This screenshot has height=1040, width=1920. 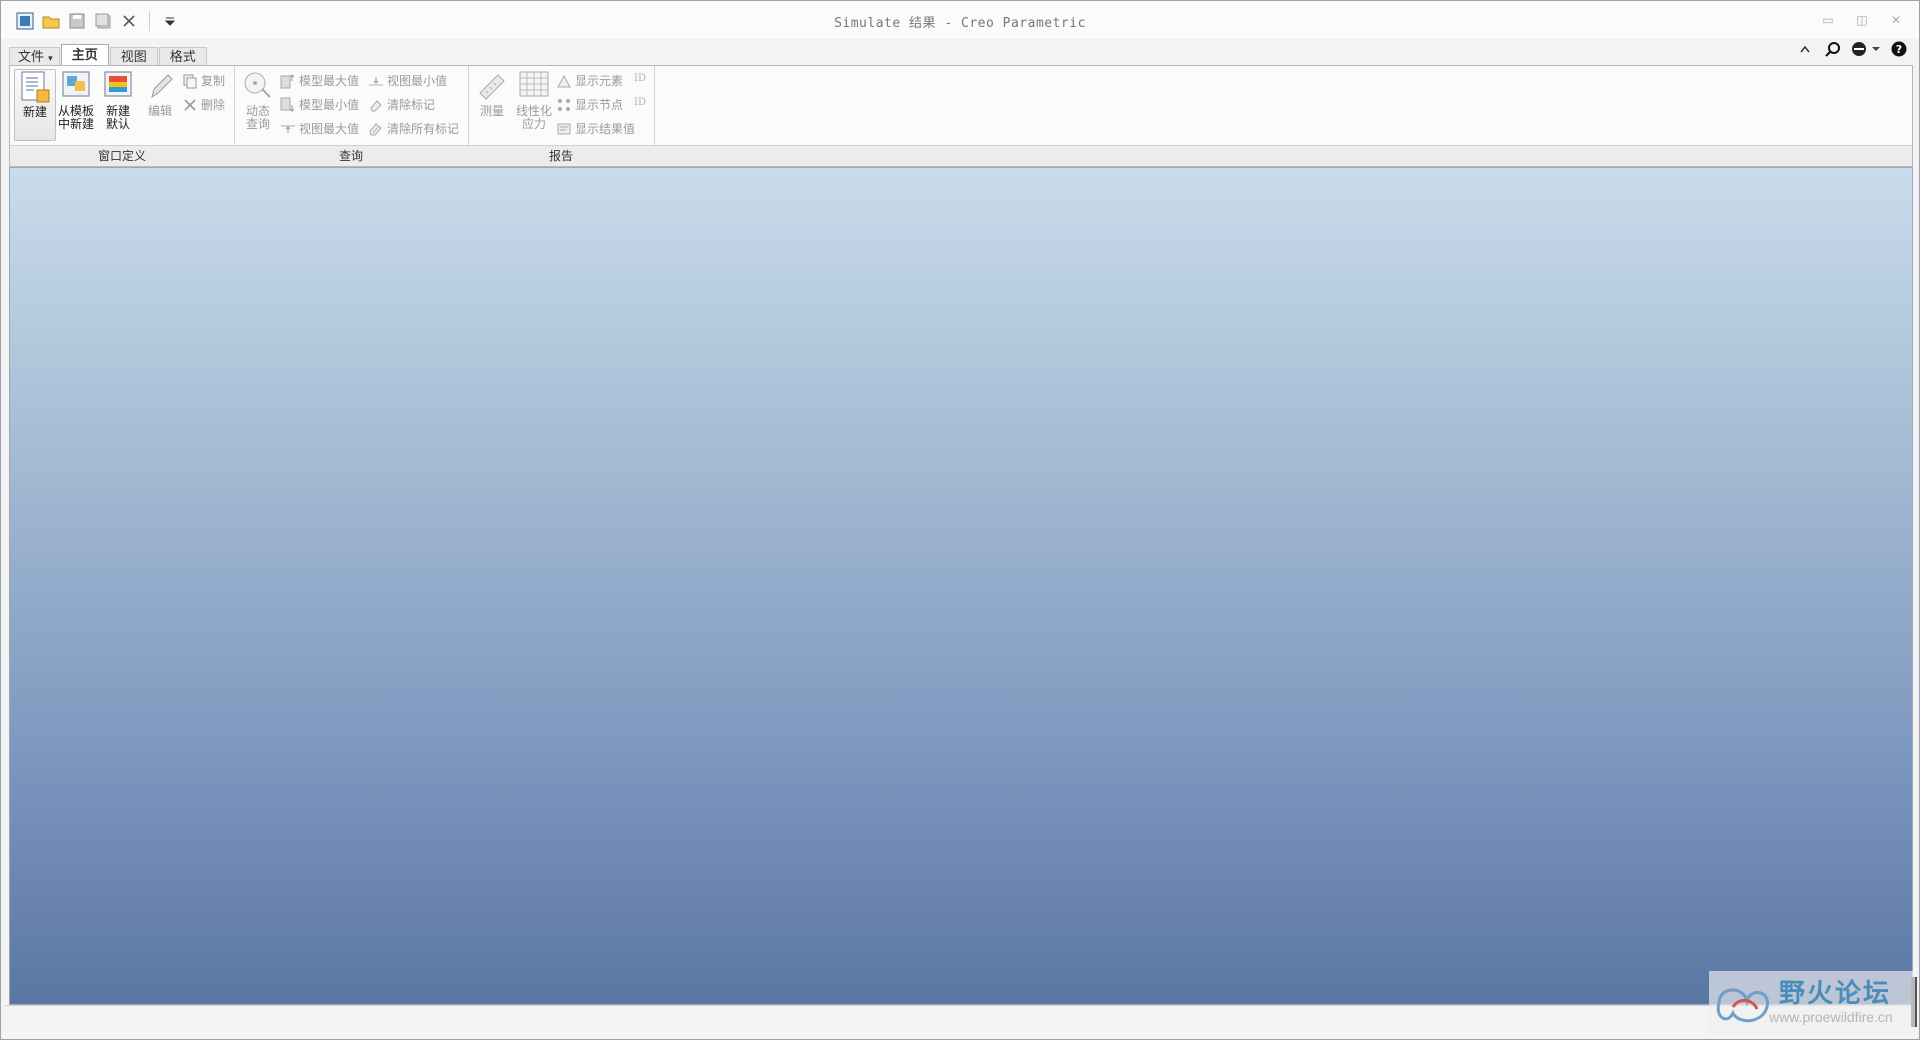 I want to click on show-nodes-button: 显示节点, so click(x=589, y=105).